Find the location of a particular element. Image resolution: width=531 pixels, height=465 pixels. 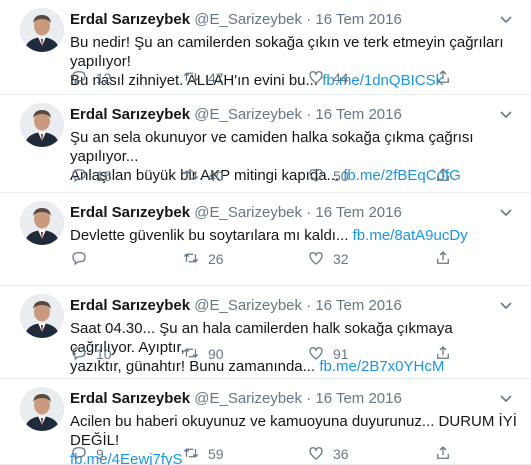

retweet-button: 90 is located at coordinates (203, 354).